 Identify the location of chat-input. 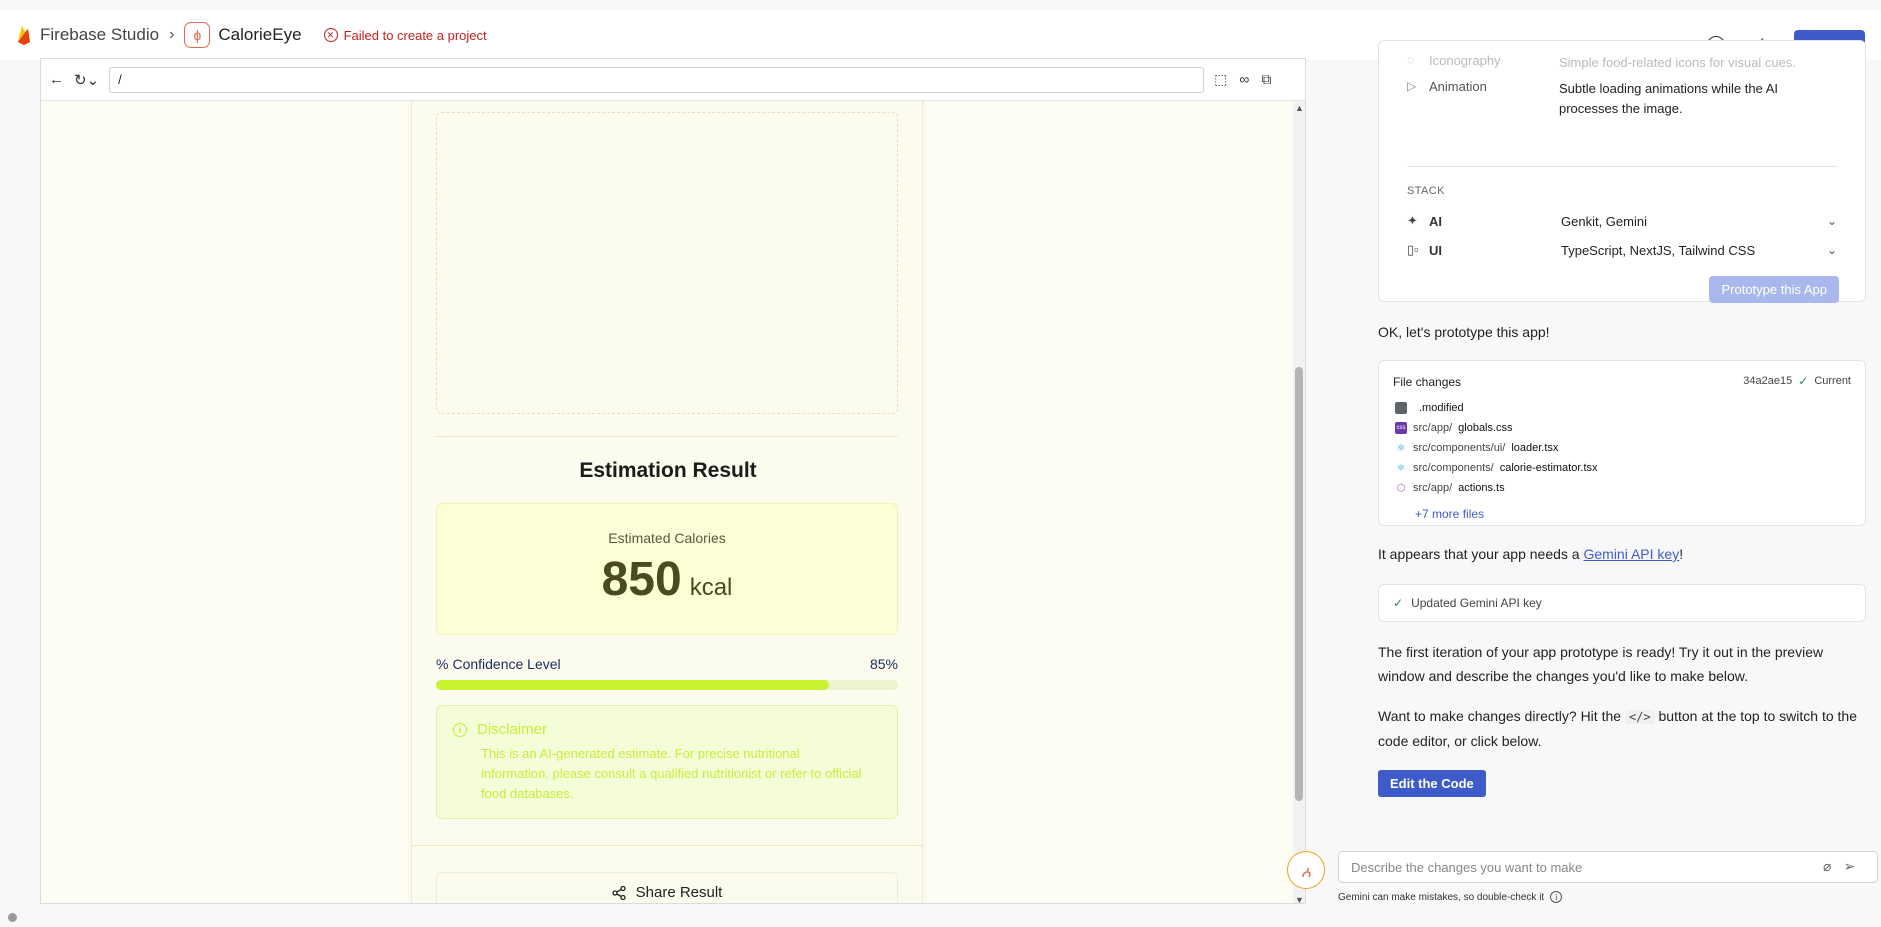
(1608, 867).